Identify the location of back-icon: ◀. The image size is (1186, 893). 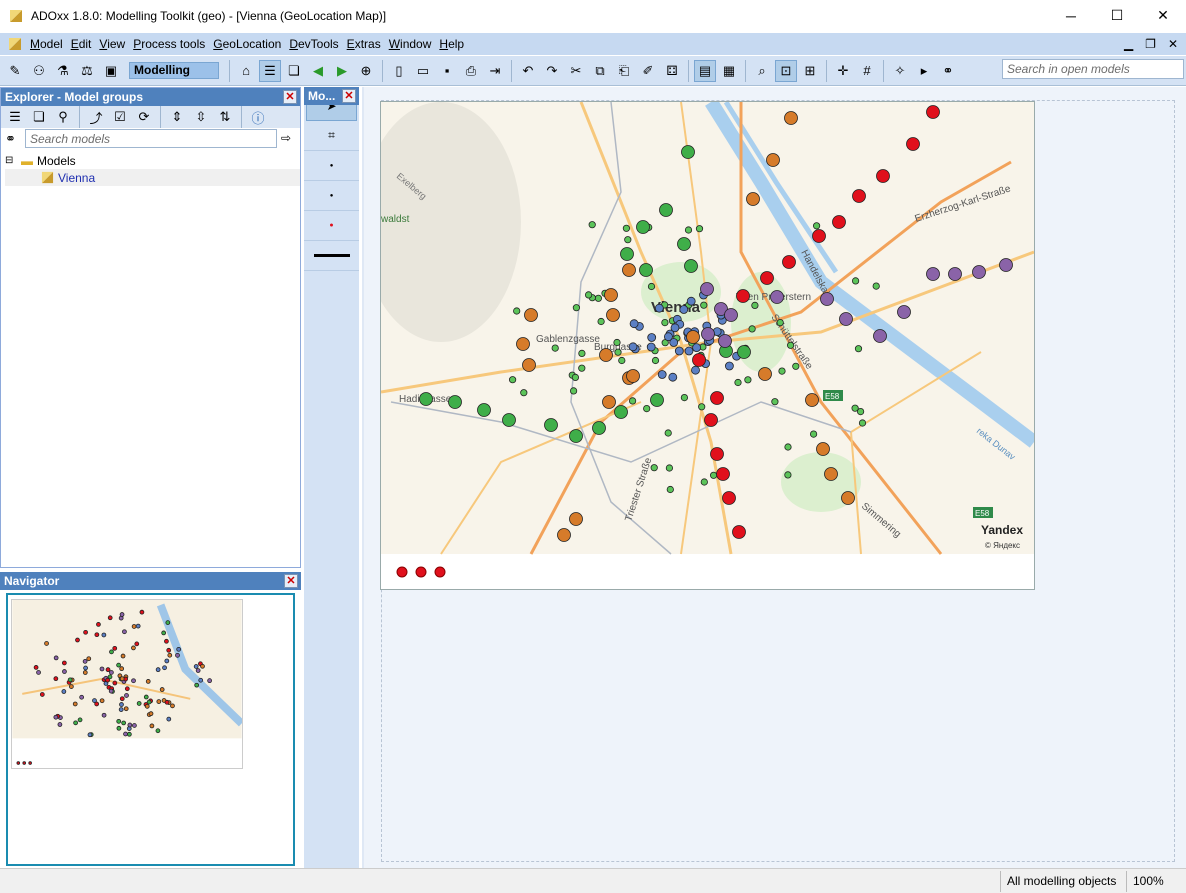
(318, 71).